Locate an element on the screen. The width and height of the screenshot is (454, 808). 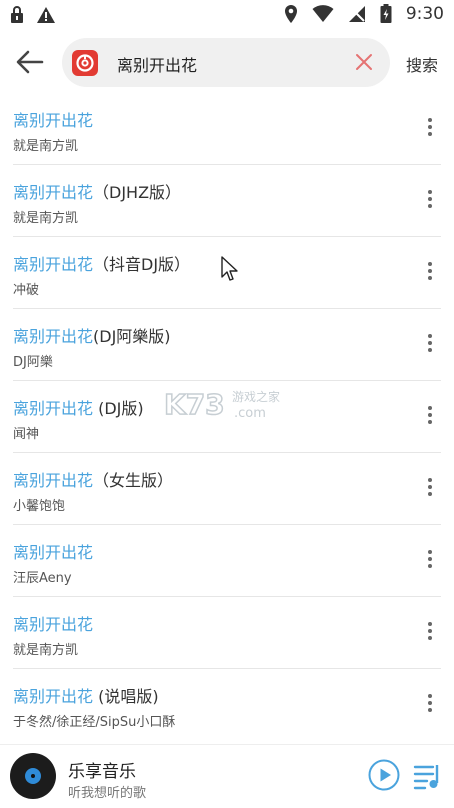
song-artist: 汪辰Aeny is located at coordinates (42, 578).